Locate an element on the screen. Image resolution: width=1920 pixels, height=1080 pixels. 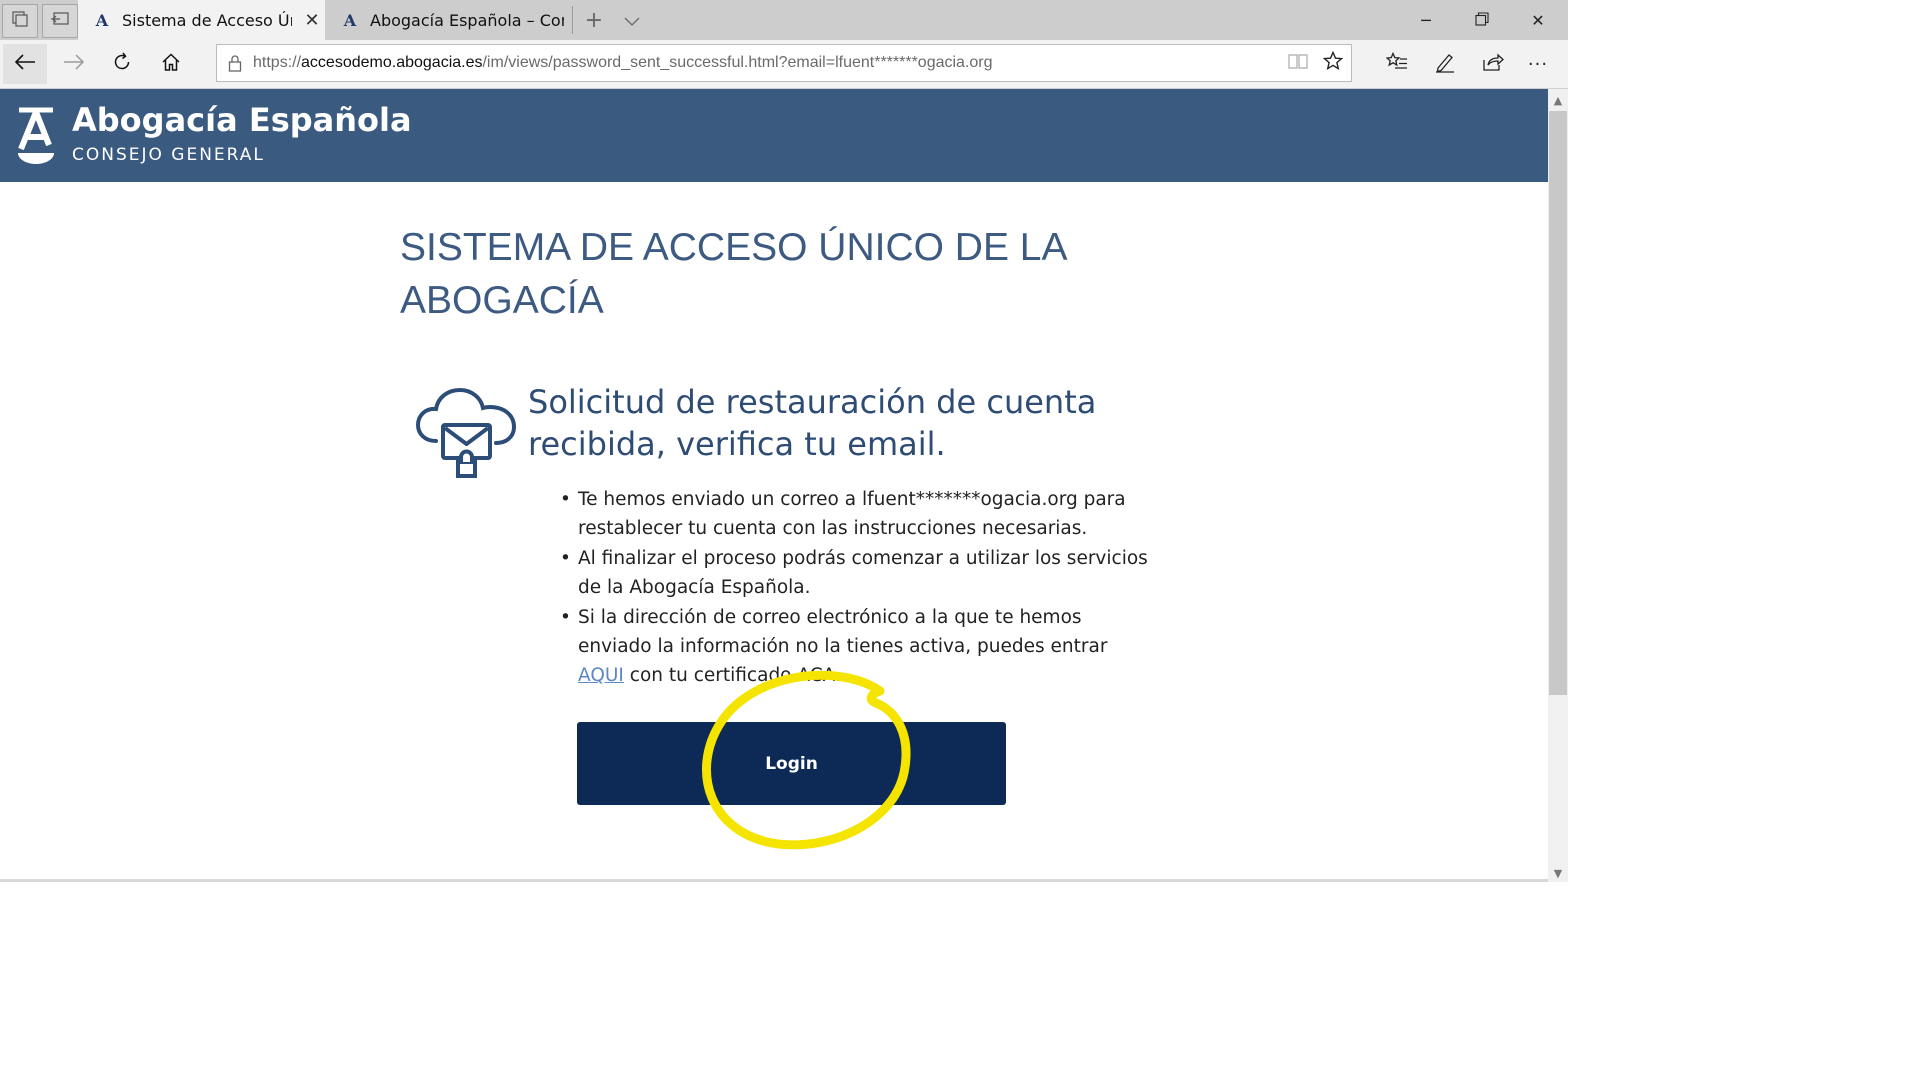
page-title: SISTEMA DE ACCESO ÚNICO DE LA ABOGACÍA is located at coordinates (733, 274).